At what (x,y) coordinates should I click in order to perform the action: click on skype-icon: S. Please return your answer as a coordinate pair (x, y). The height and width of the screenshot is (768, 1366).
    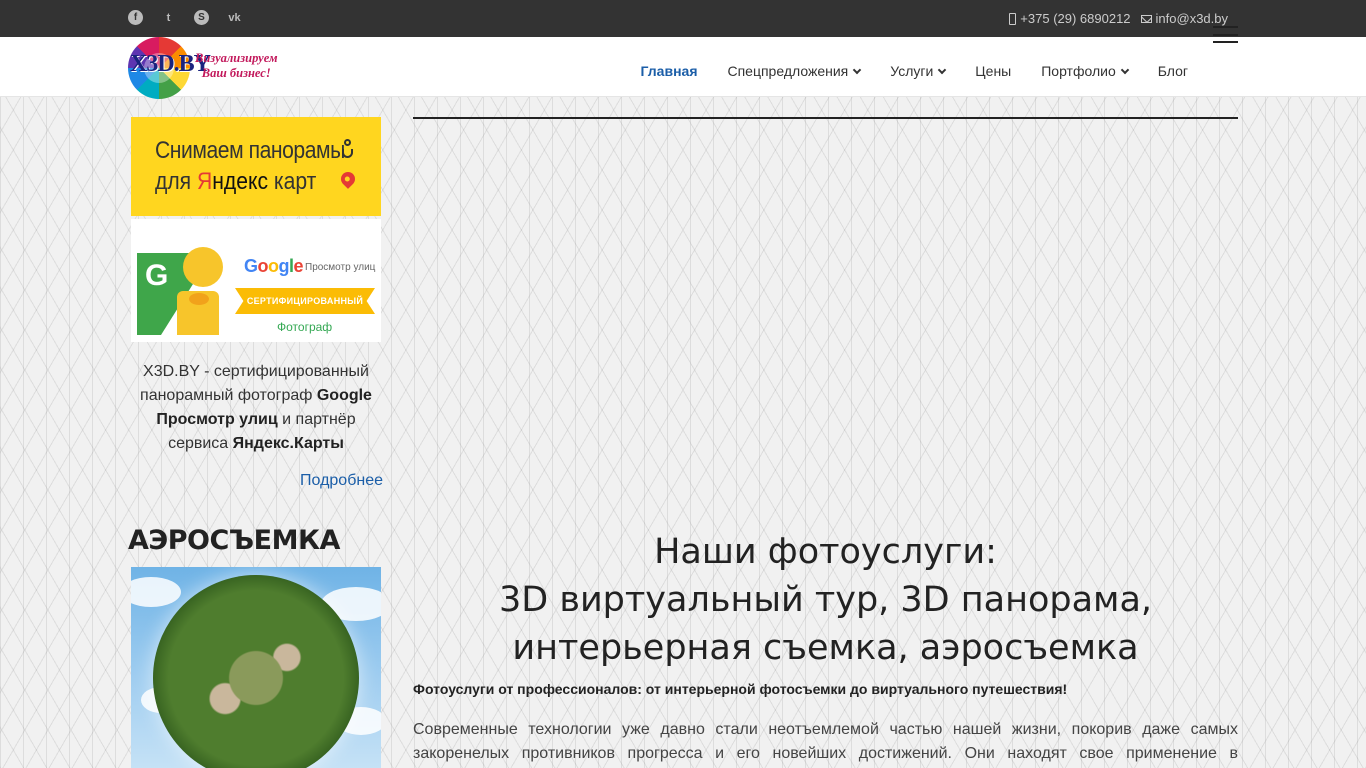
    Looking at the image, I should click on (201, 17).